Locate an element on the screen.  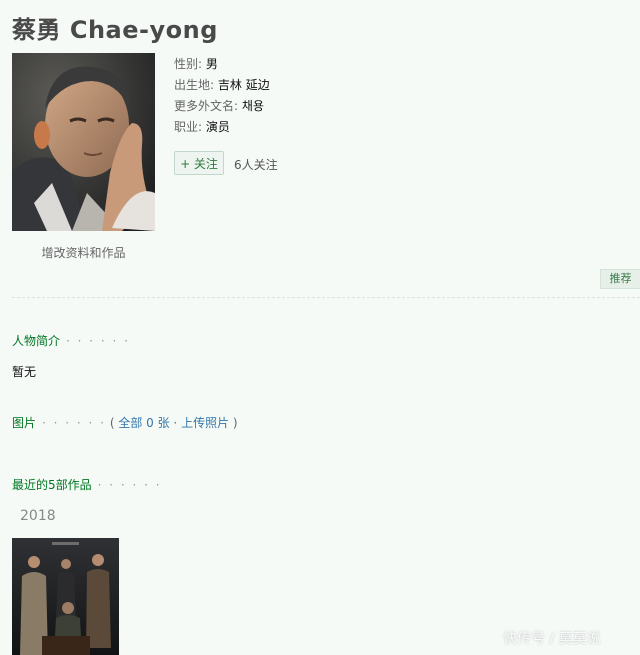
edit-profile-link: 增改资料和作品 is located at coordinates (83, 252).